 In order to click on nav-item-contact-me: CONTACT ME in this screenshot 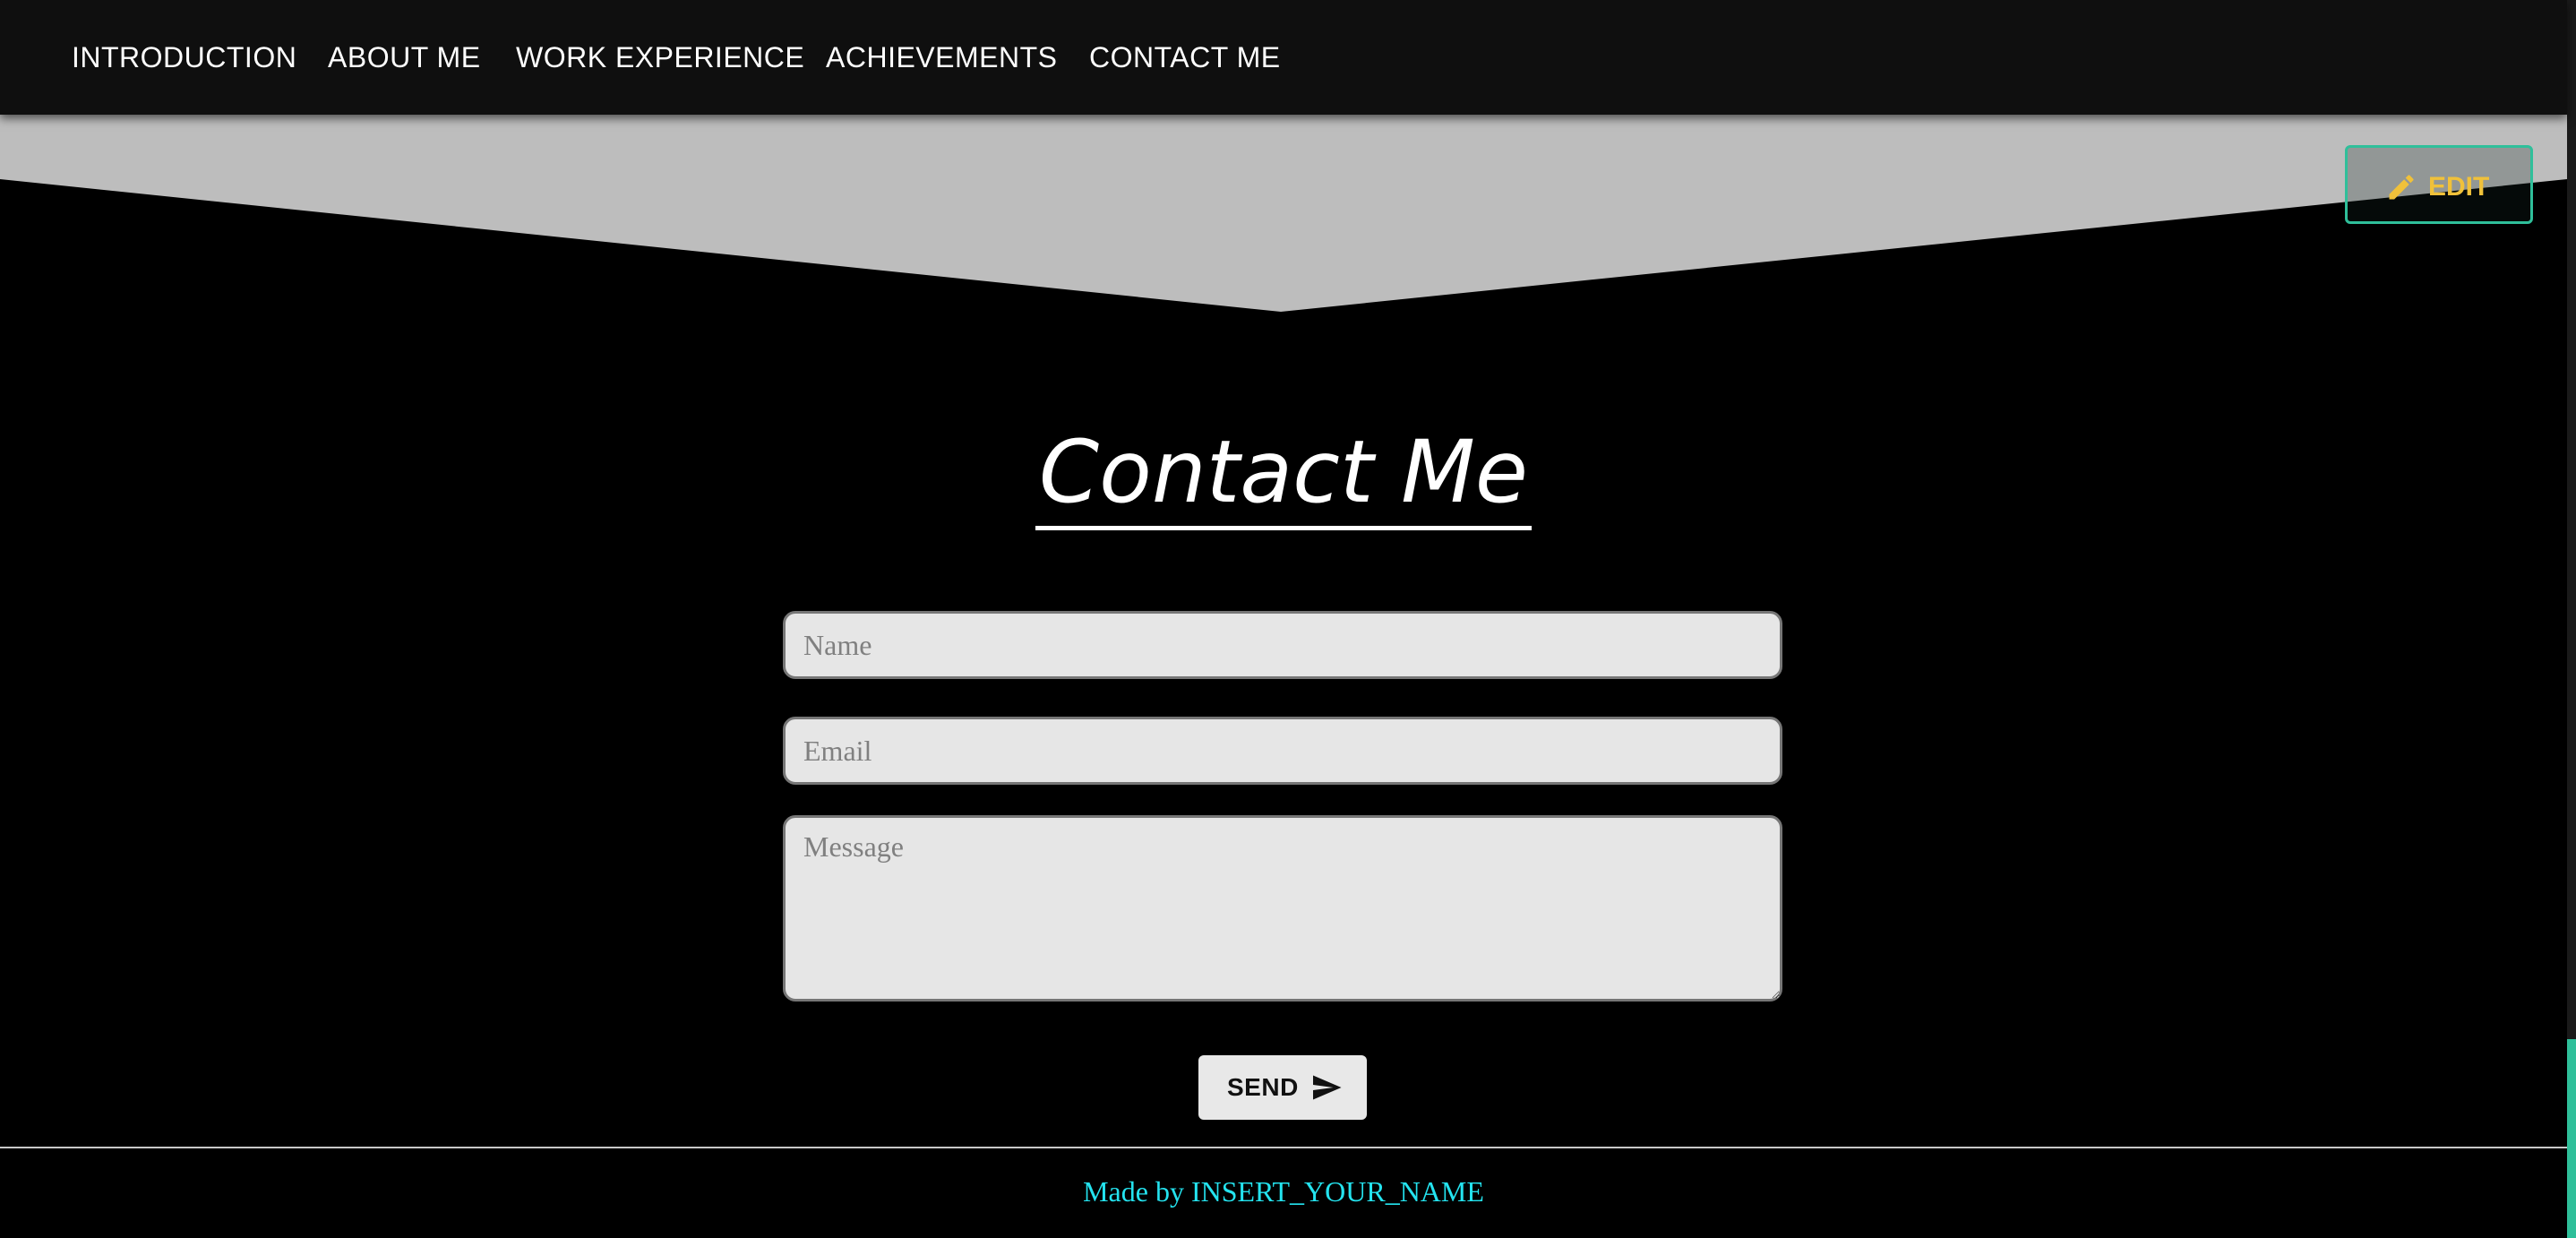, I will do `click(1185, 57)`.